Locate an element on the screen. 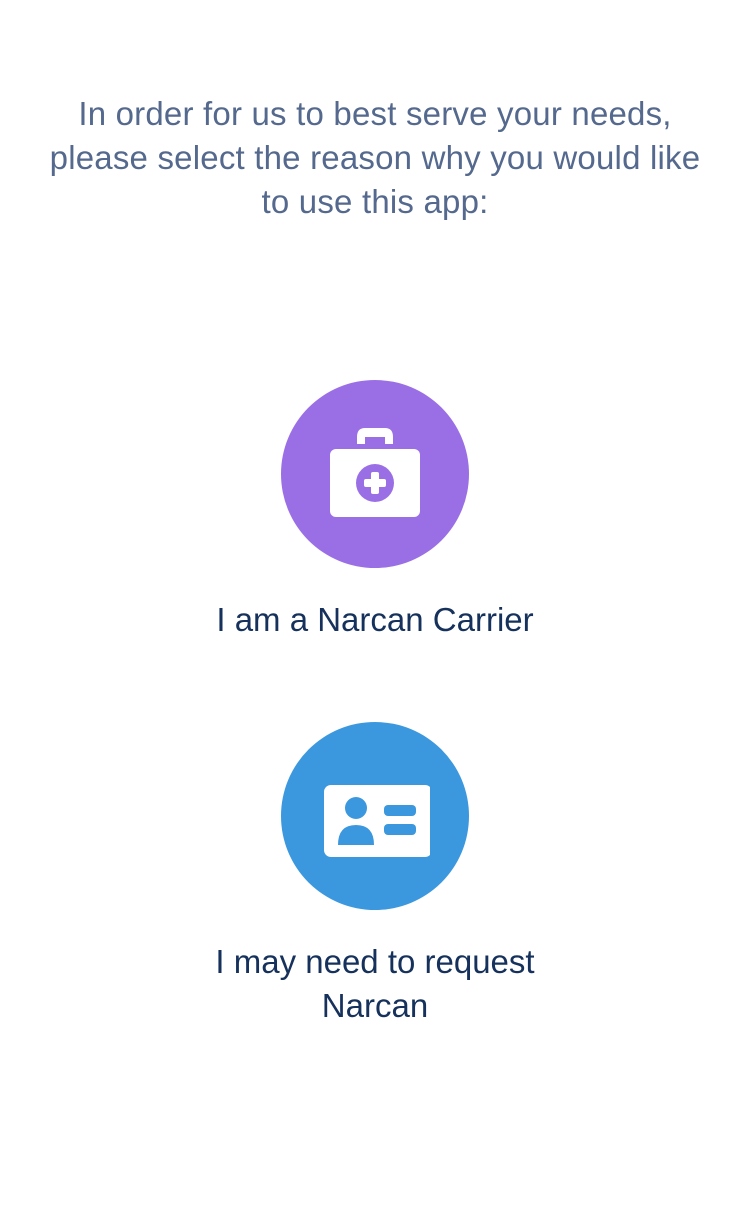 The width and height of the screenshot is (750, 1206). narcan-carrier-button is located at coordinates (375, 474).